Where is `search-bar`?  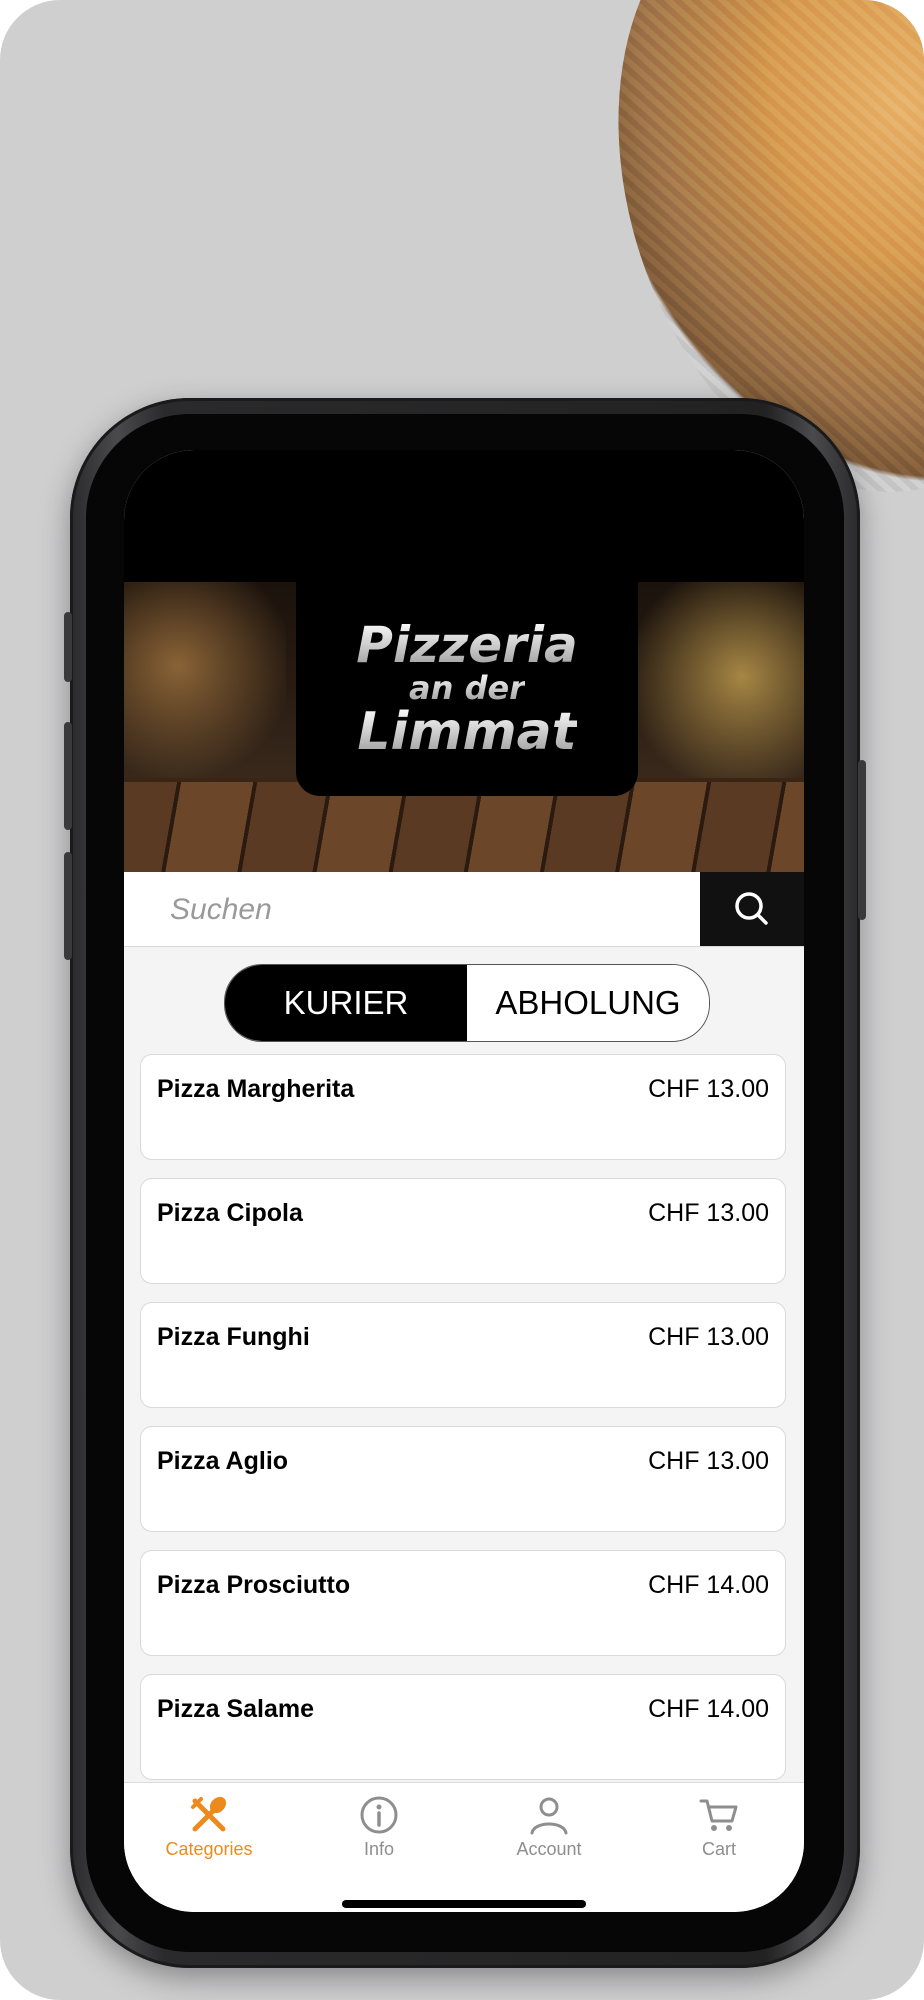
search-bar is located at coordinates (464, 910).